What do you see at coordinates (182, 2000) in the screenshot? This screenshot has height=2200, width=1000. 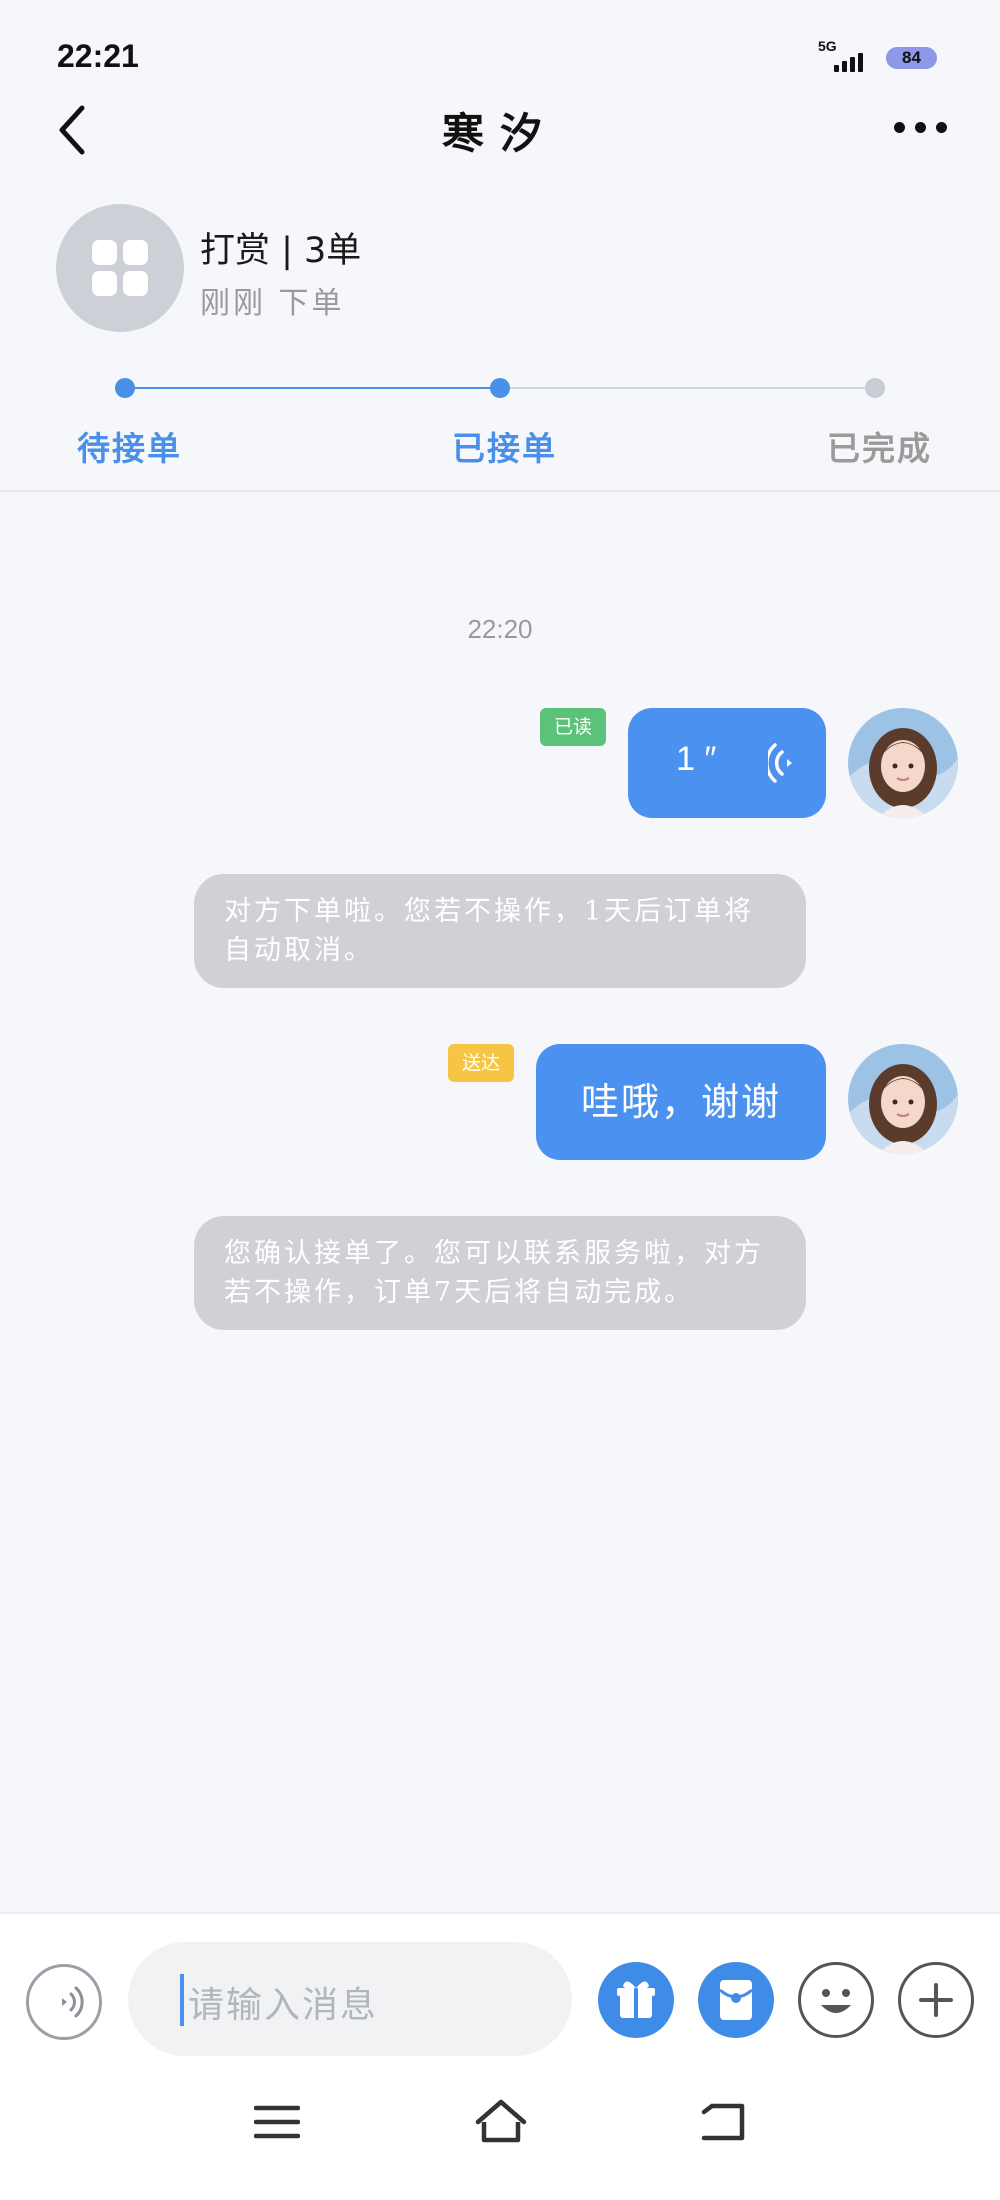 I see `text-cursor` at bounding box center [182, 2000].